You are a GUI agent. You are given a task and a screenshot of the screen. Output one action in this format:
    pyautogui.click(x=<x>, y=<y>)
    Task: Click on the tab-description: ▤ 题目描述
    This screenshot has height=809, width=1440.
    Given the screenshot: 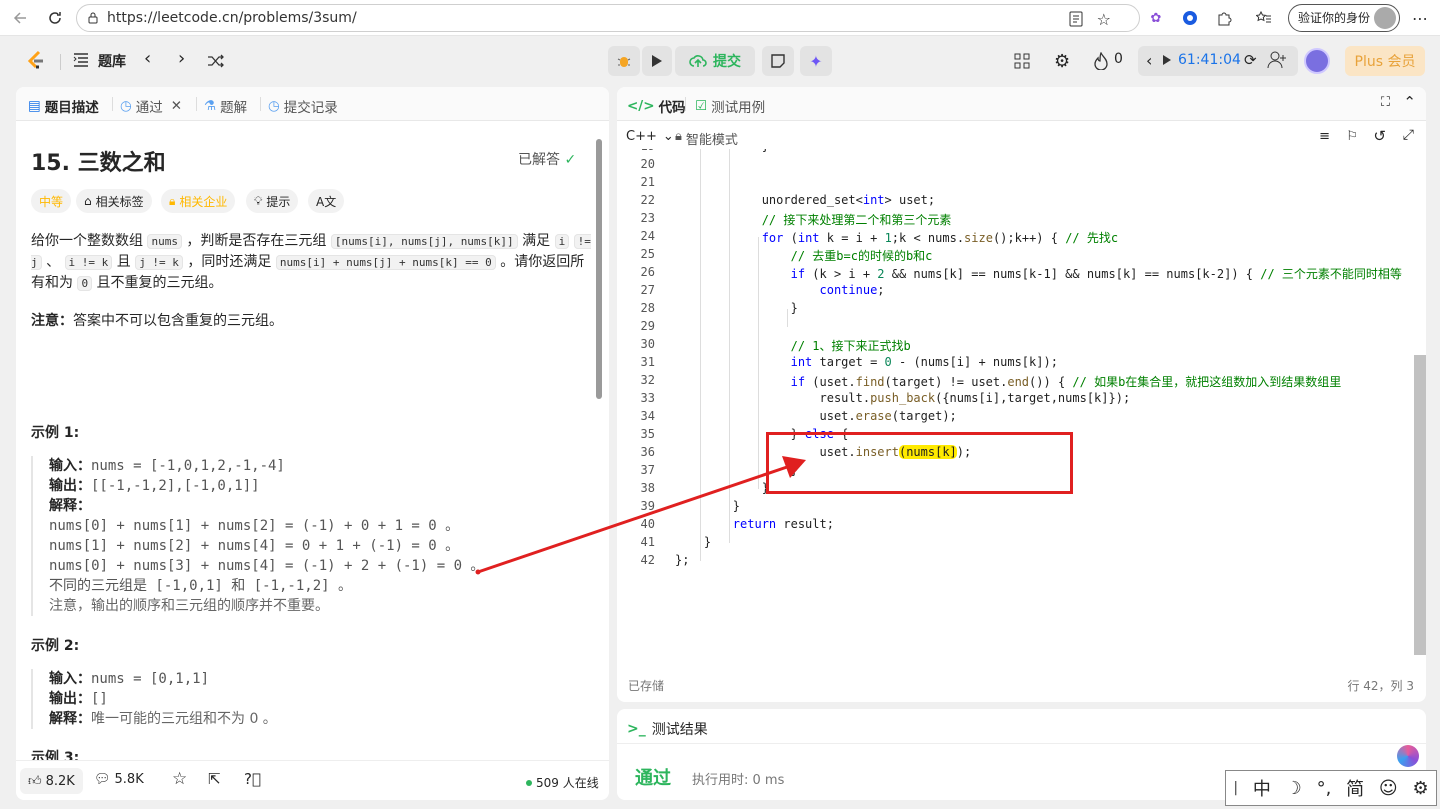 What is the action you would take?
    pyautogui.click(x=63, y=106)
    